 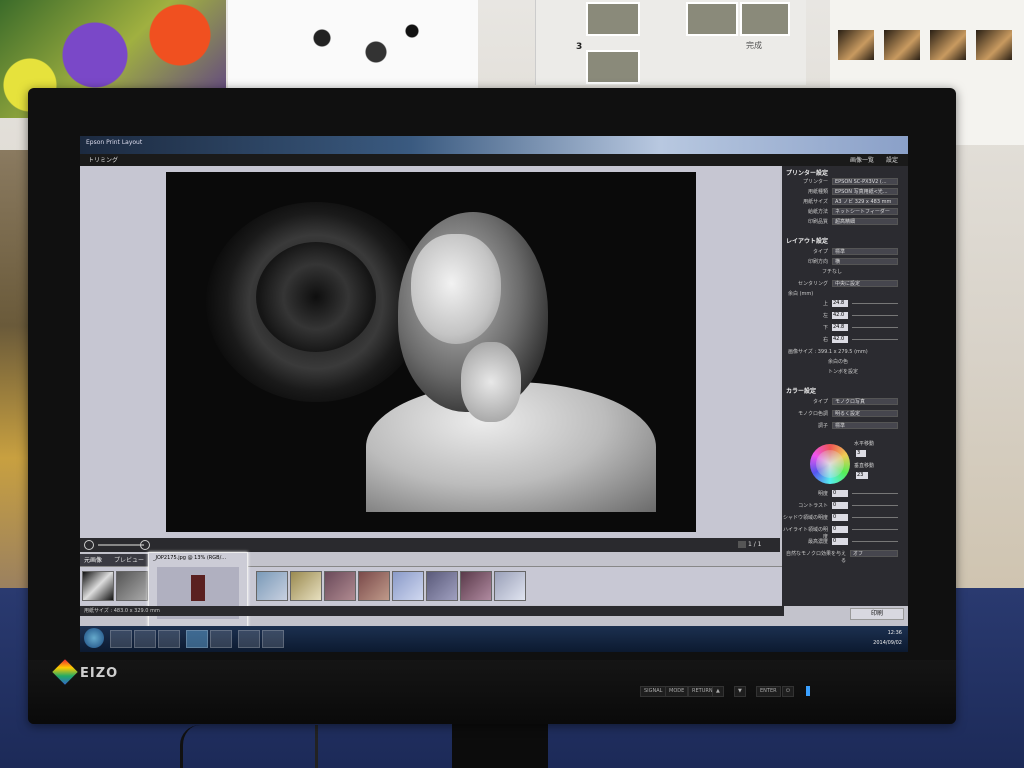 What do you see at coordinates (875, 493) in the screenshot?
I see `brightness-slider` at bounding box center [875, 493].